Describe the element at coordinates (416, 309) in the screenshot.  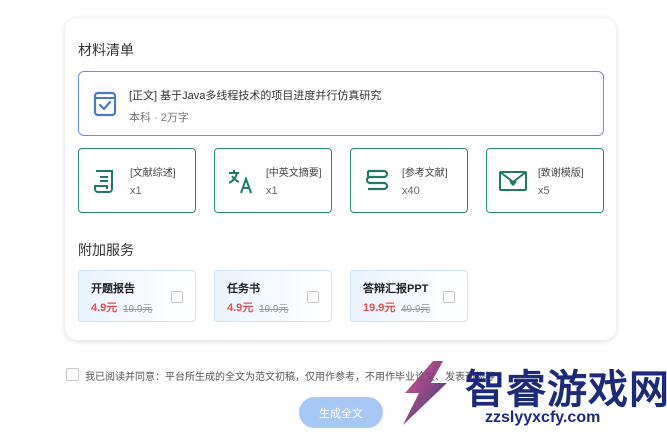
I see `service-original-price: 49.9元` at that location.